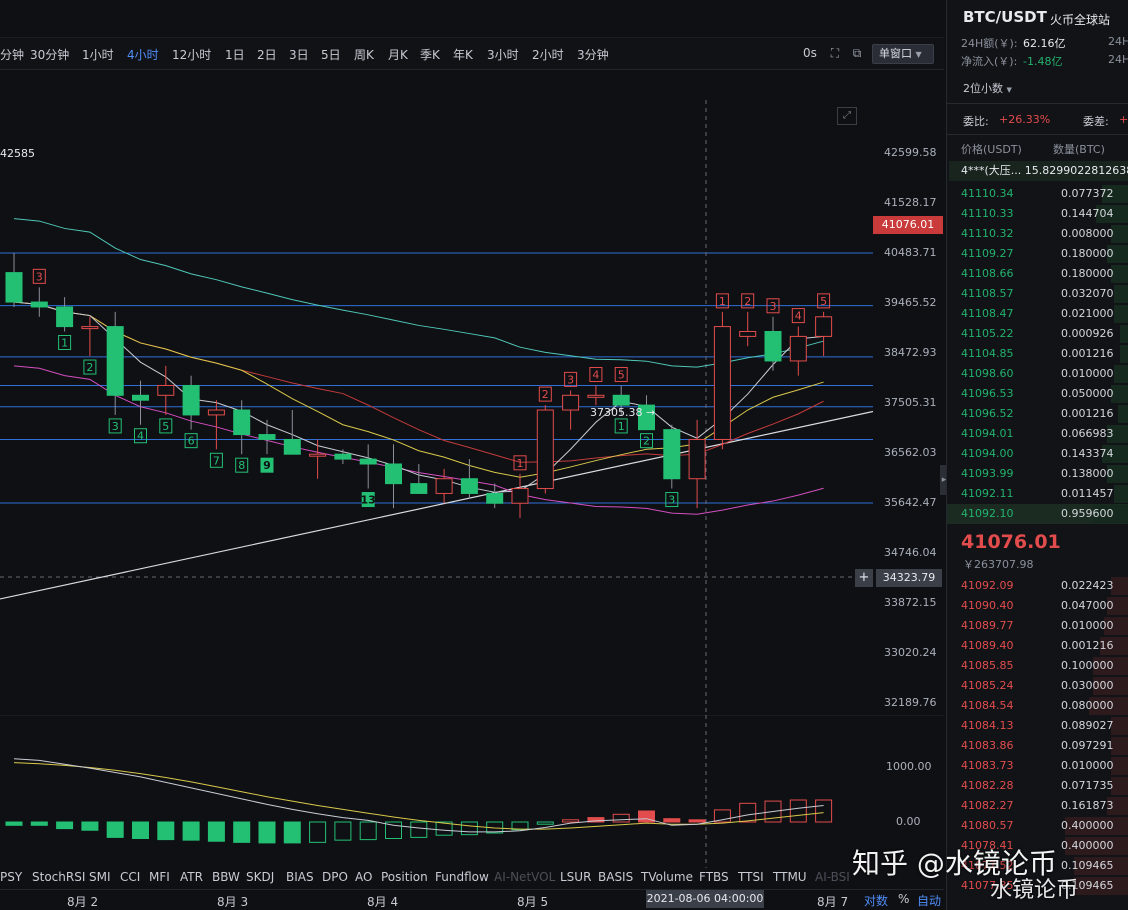  I want to click on bid-row: 41110.34 0.077372, so click(1037, 194).